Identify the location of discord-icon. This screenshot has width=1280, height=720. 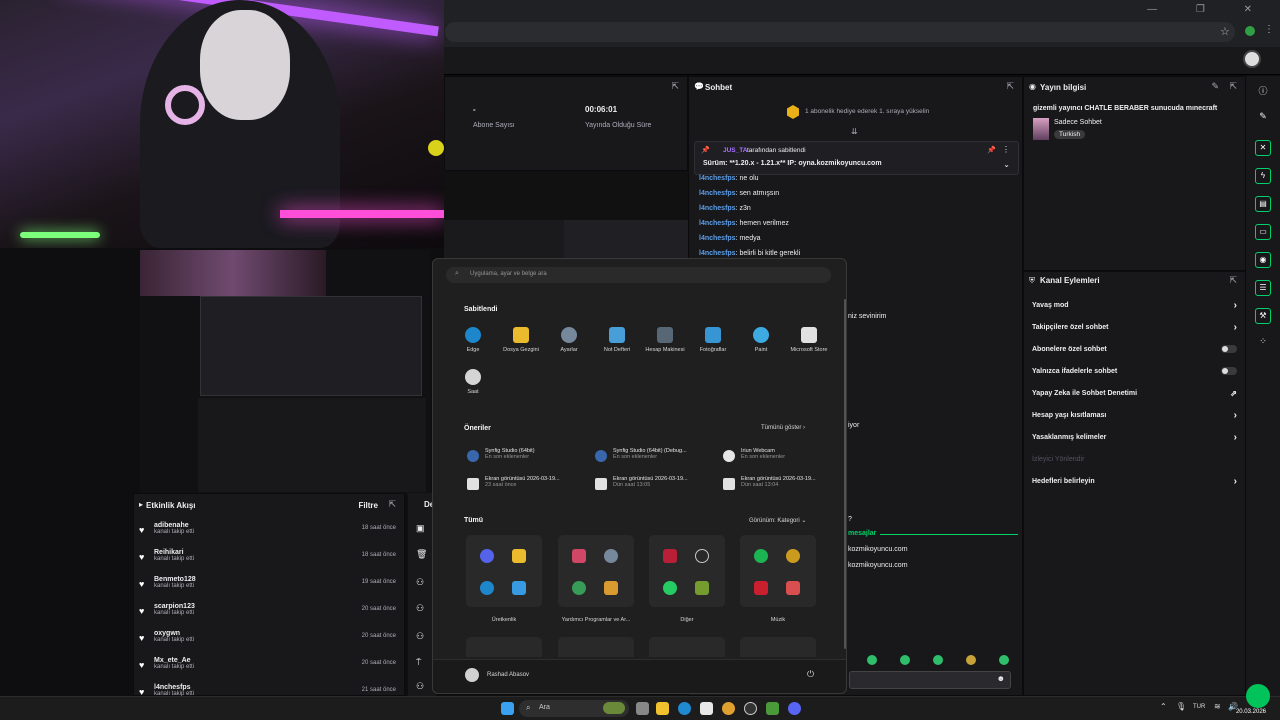
(794, 708).